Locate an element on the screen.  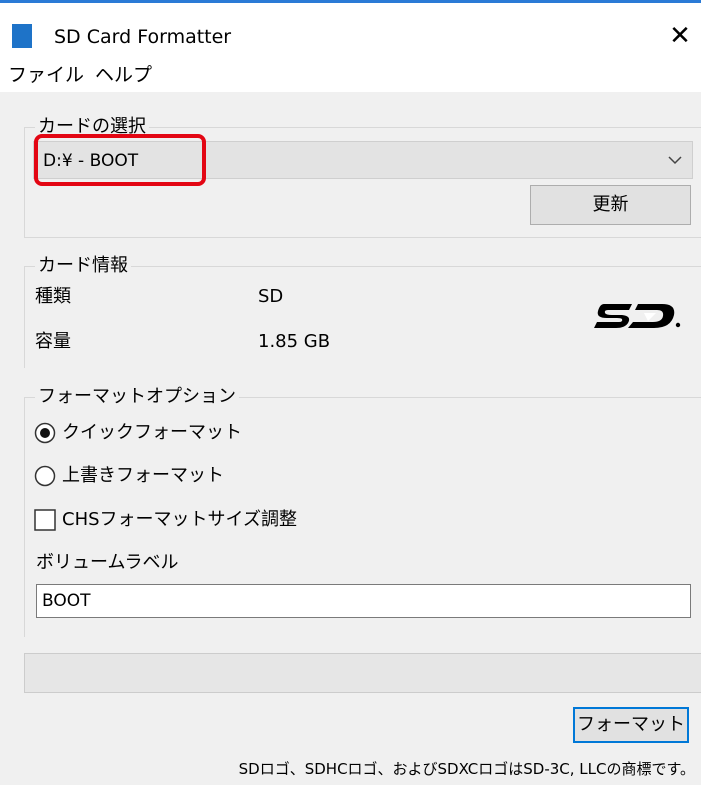
card-capacity-label: 容量 is located at coordinates (53, 341).